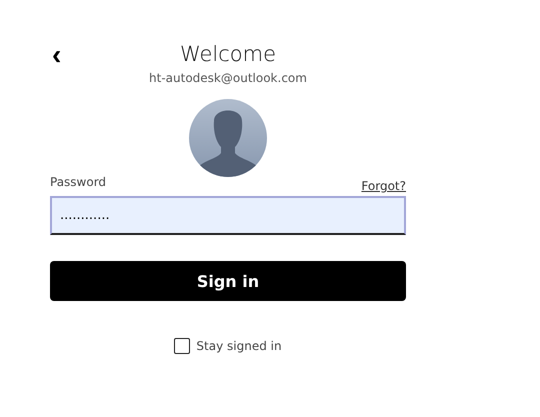  What do you see at coordinates (228, 54) in the screenshot?
I see `welcome-title: Welcome` at bounding box center [228, 54].